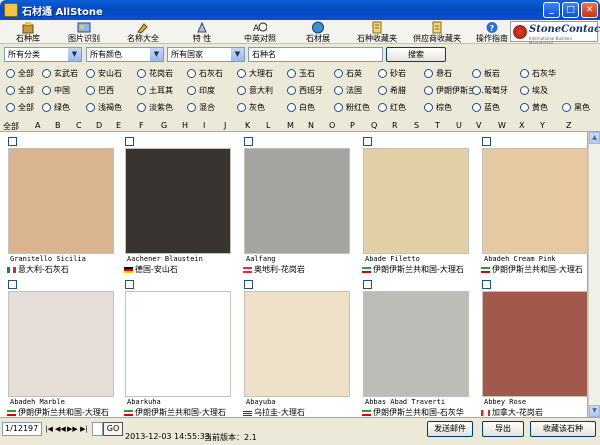  Describe the element at coordinates (20, 90) in the screenshot. I see `radio-country-0: 全部` at that location.